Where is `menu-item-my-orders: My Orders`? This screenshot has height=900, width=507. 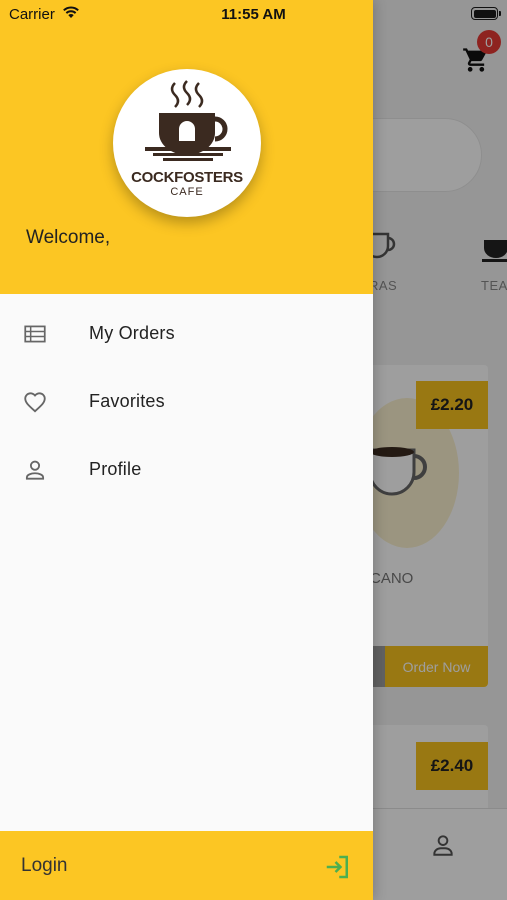 menu-item-my-orders: My Orders is located at coordinates (186, 333).